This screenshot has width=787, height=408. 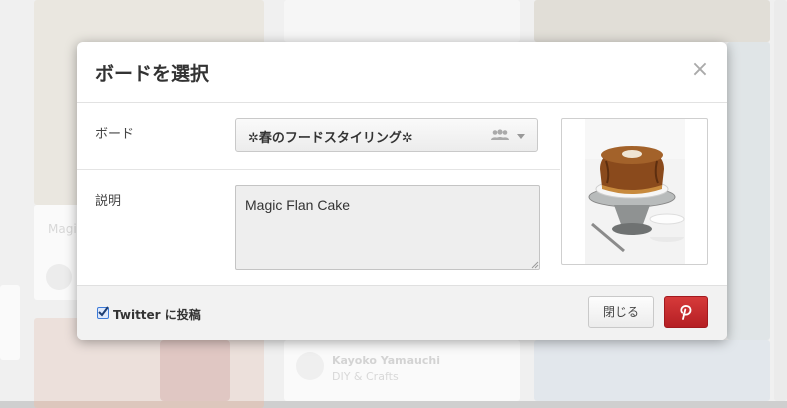 I want to click on close-icon: ×, so click(x=700, y=70).